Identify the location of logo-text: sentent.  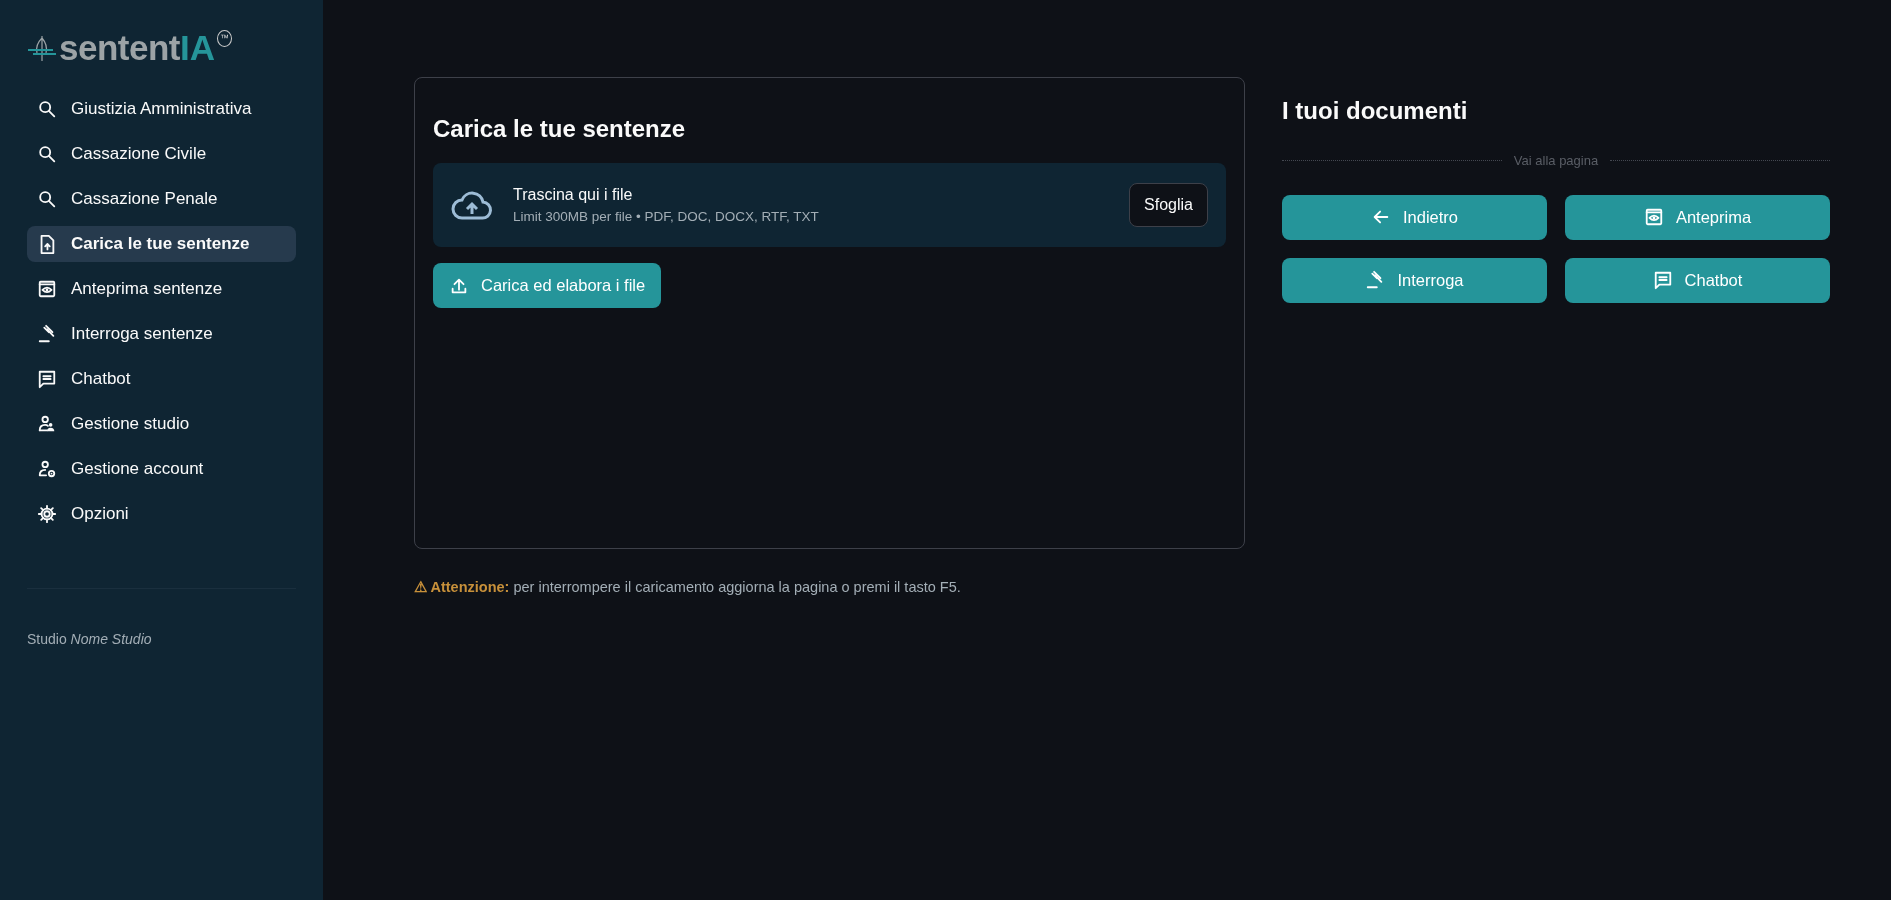
(119, 47).